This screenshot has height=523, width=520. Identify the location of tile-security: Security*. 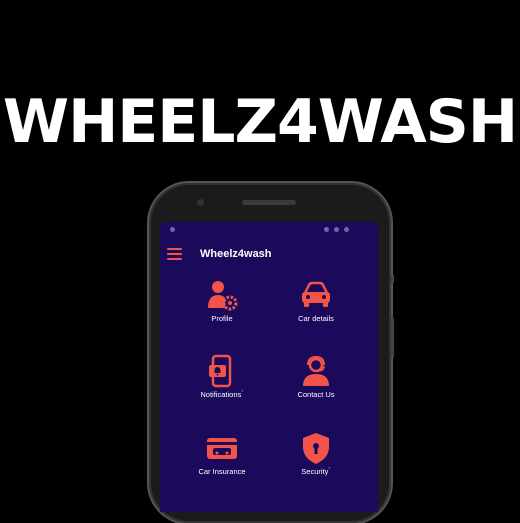
(316, 453).